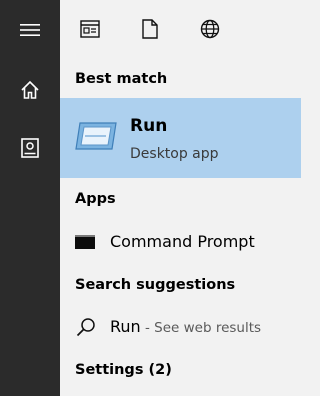  I want to click on menu-button, so click(30, 30).